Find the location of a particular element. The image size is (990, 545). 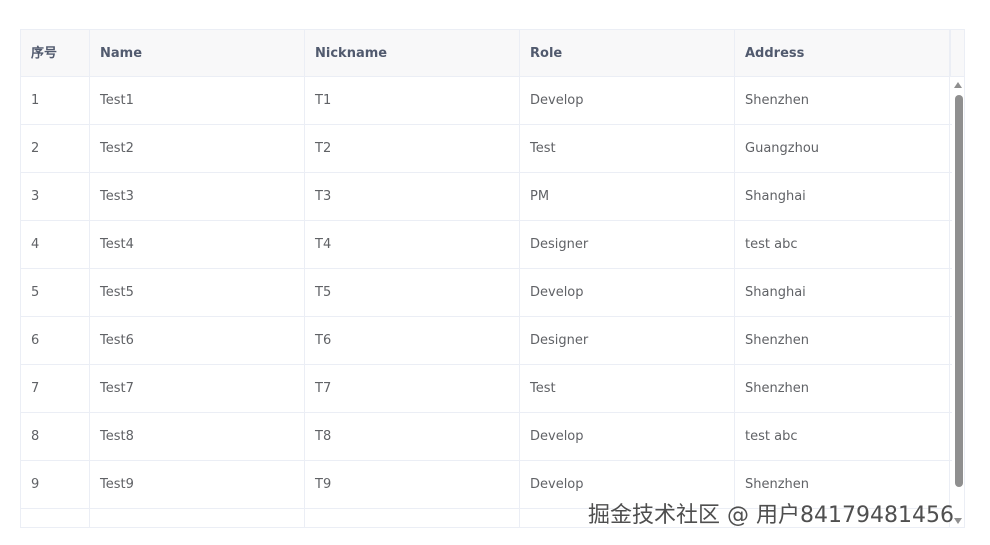

cell-index: 4 is located at coordinates (55, 245).